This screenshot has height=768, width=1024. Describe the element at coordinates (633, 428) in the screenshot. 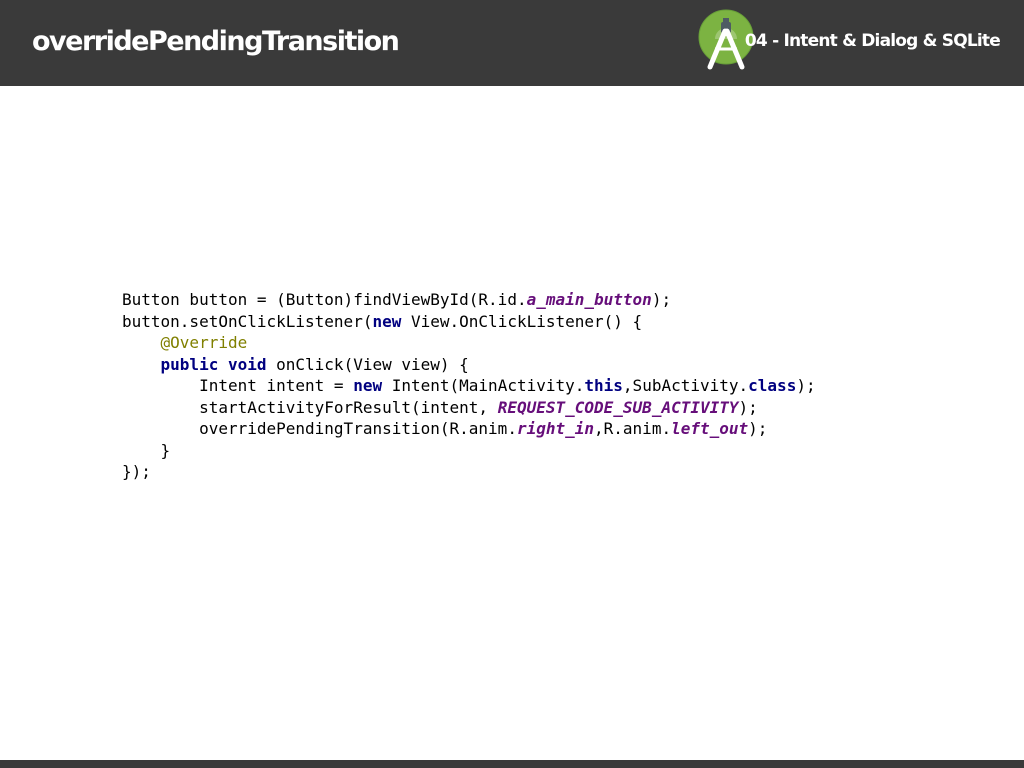

I see `code-text: ,R.anim.` at that location.